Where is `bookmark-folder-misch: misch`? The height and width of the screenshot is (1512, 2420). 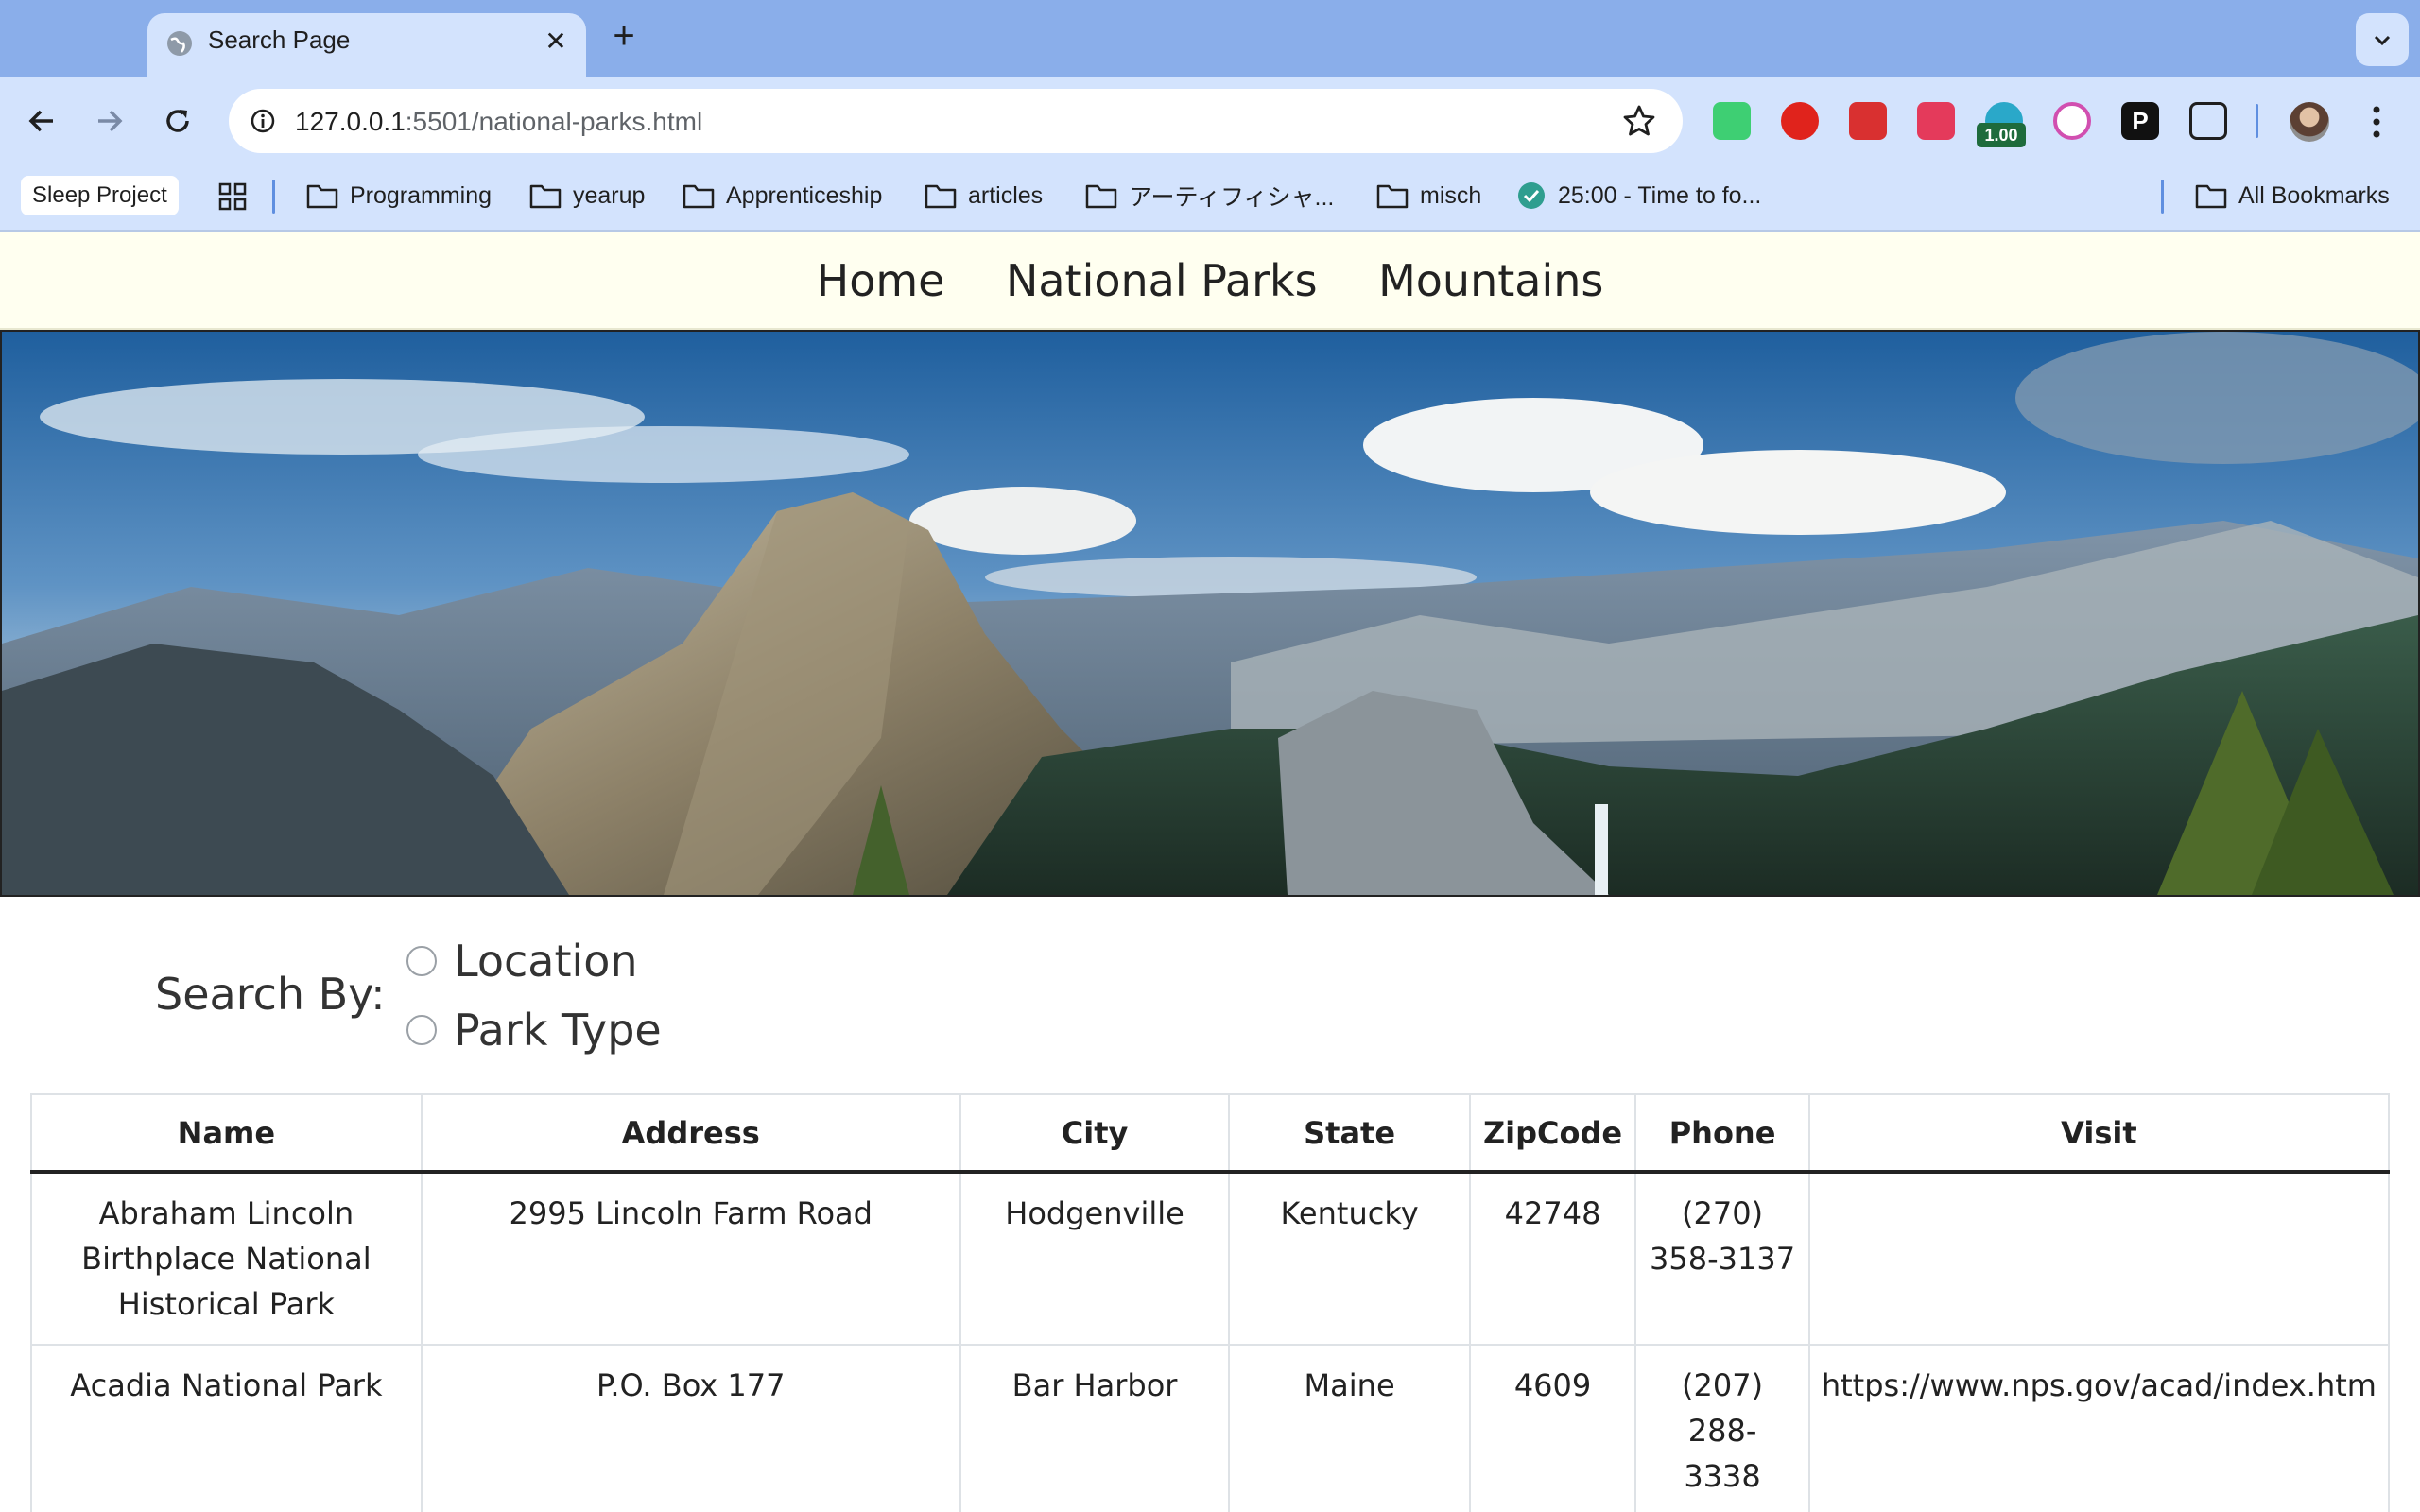
bookmark-folder-misch: misch is located at coordinates (1428, 195).